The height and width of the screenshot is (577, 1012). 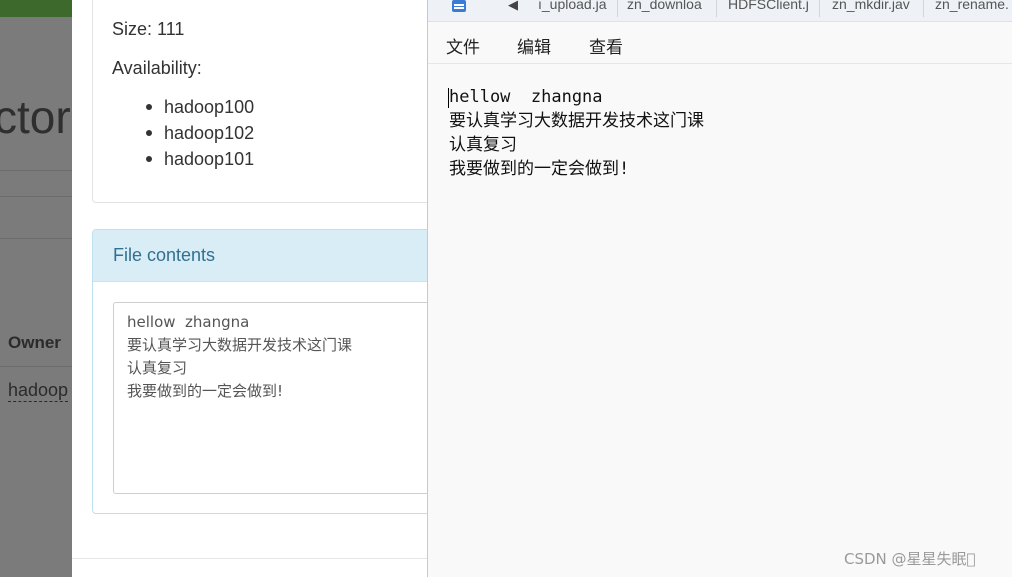 What do you see at coordinates (272, 256) in the screenshot?
I see `file-contents-header: File contents` at bounding box center [272, 256].